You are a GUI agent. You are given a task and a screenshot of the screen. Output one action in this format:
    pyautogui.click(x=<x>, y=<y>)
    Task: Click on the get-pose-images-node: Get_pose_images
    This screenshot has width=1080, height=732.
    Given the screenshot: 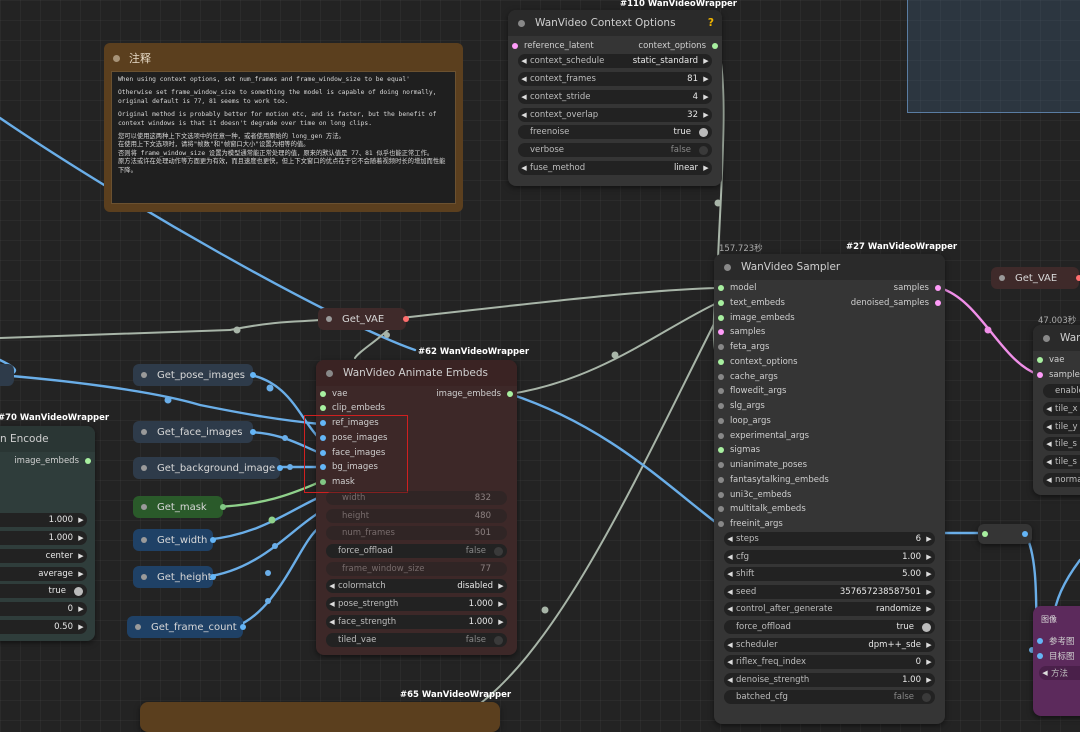 What is the action you would take?
    pyautogui.click(x=193, y=375)
    